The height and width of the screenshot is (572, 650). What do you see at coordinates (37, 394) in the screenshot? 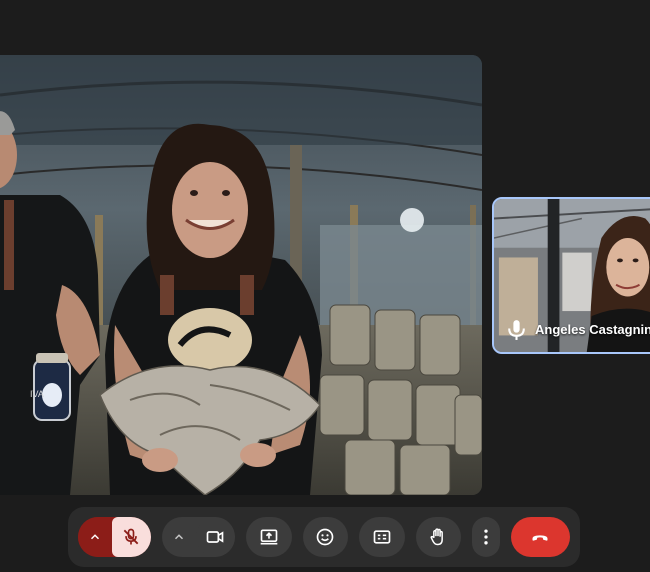
I see `jar-label: IVA` at bounding box center [37, 394].